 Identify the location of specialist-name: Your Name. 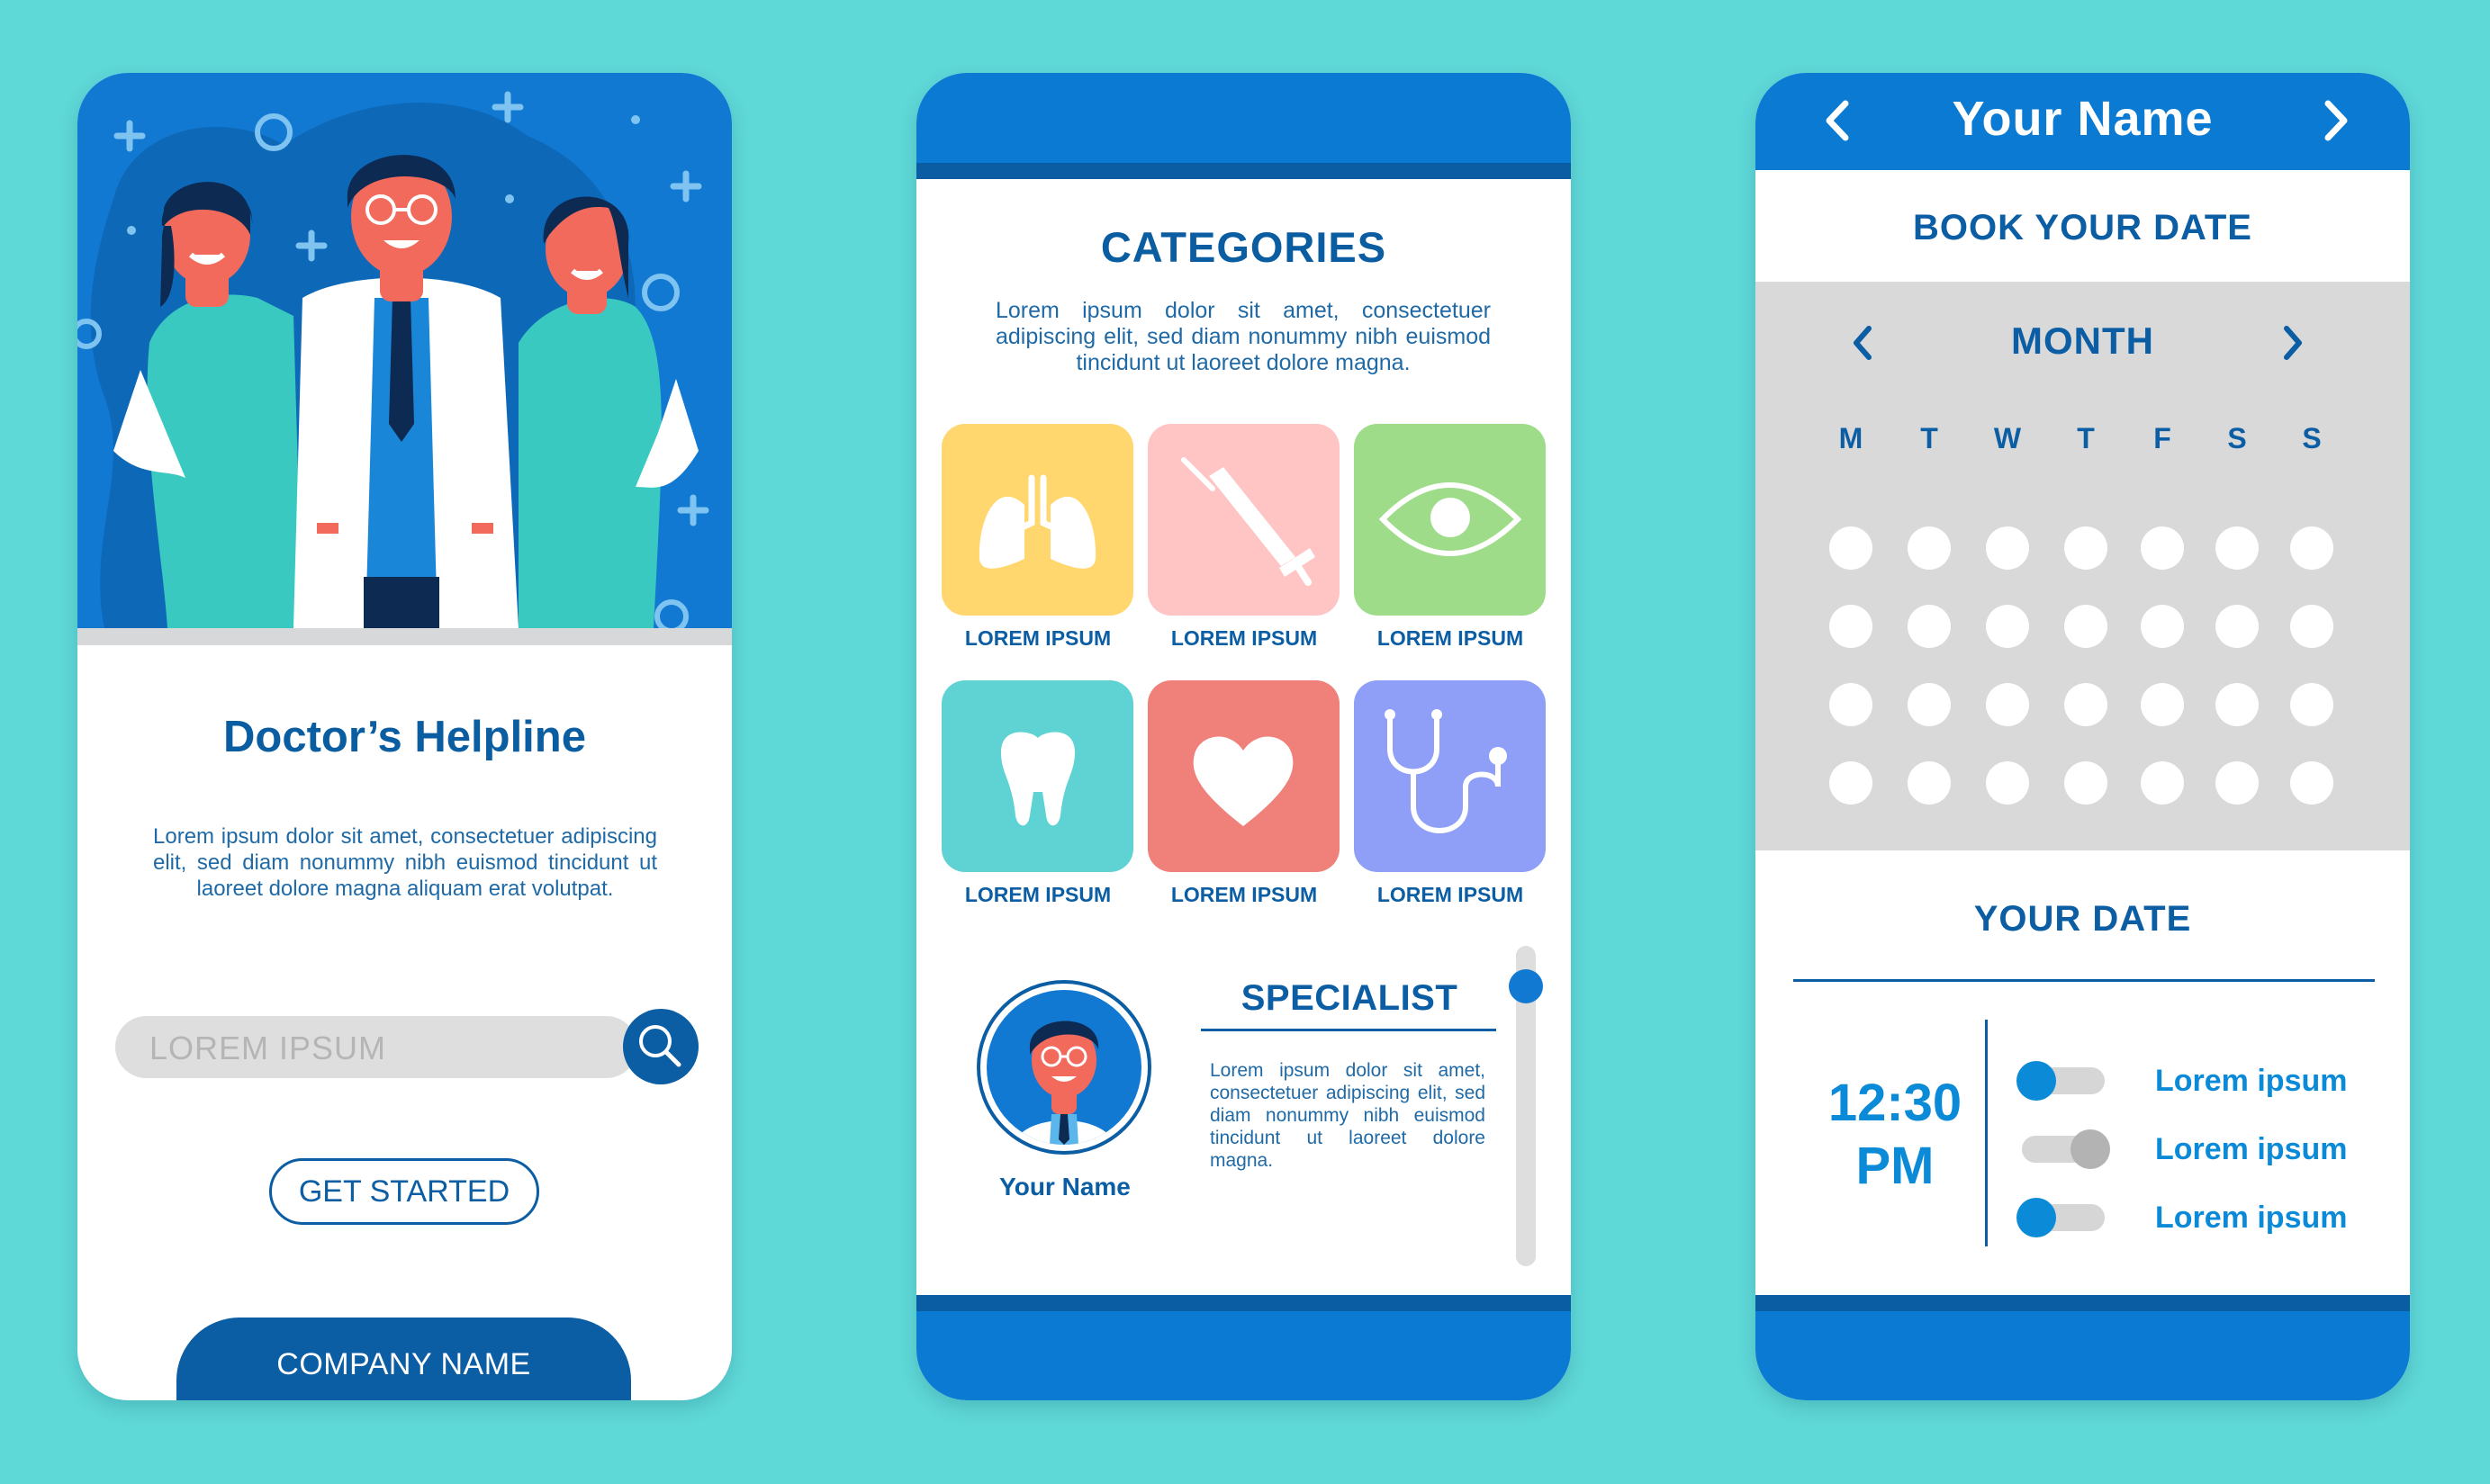
(1065, 1187).